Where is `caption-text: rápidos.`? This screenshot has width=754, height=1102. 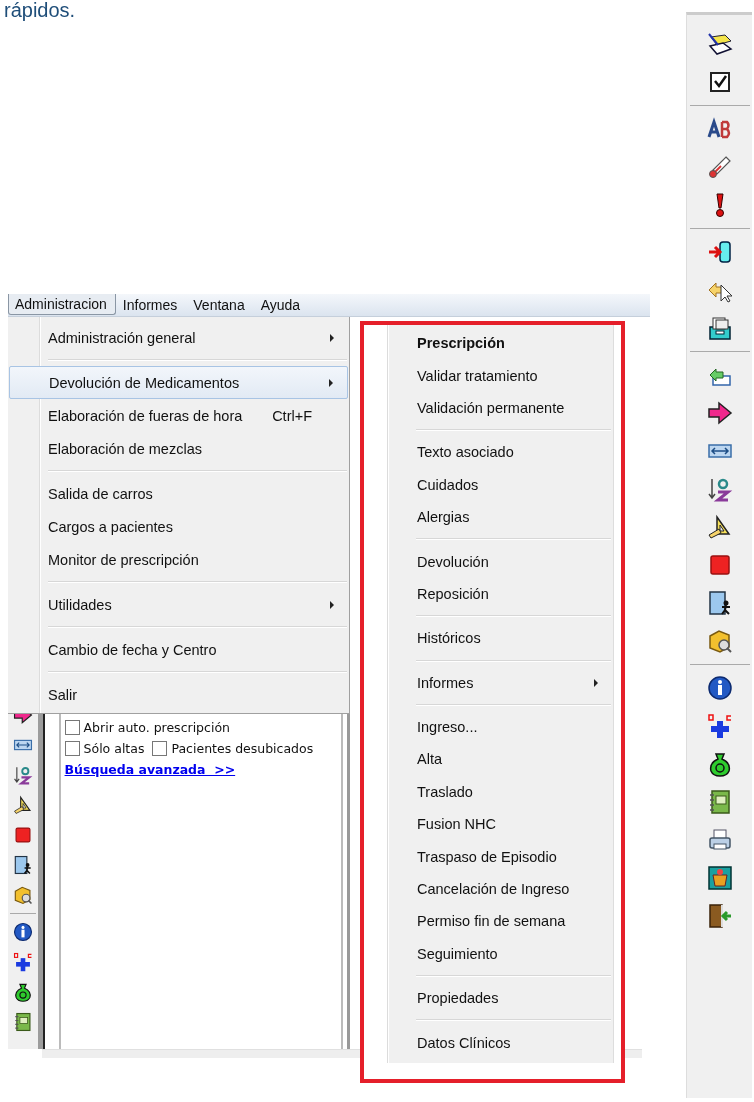 caption-text: rápidos. is located at coordinates (40, 10).